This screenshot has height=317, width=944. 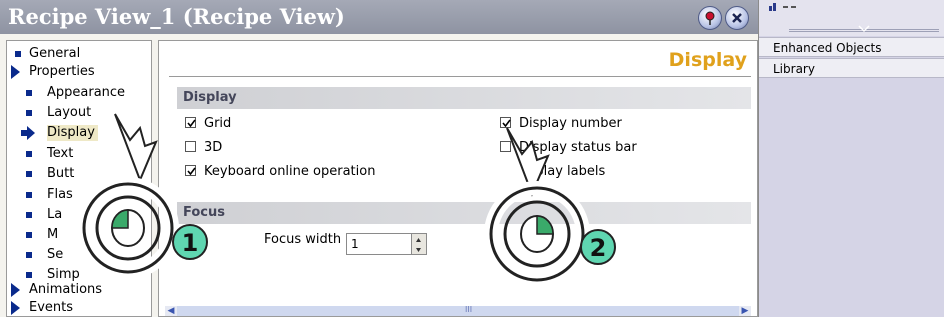 I want to click on tree-item-appearance: Appearance, so click(x=76, y=93).